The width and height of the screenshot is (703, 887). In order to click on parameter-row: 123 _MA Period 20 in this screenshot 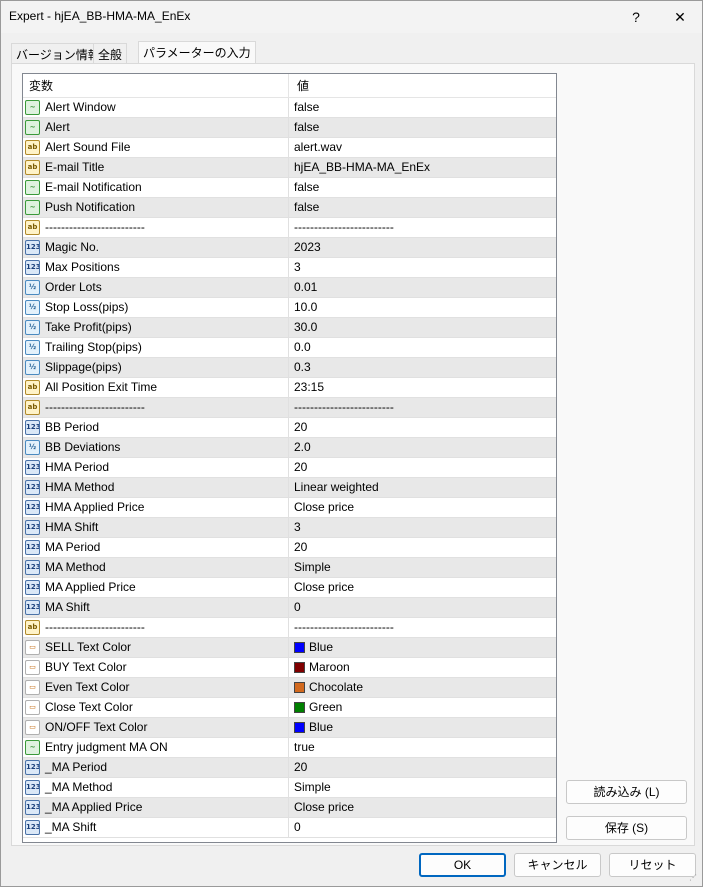, I will do `click(289, 768)`.